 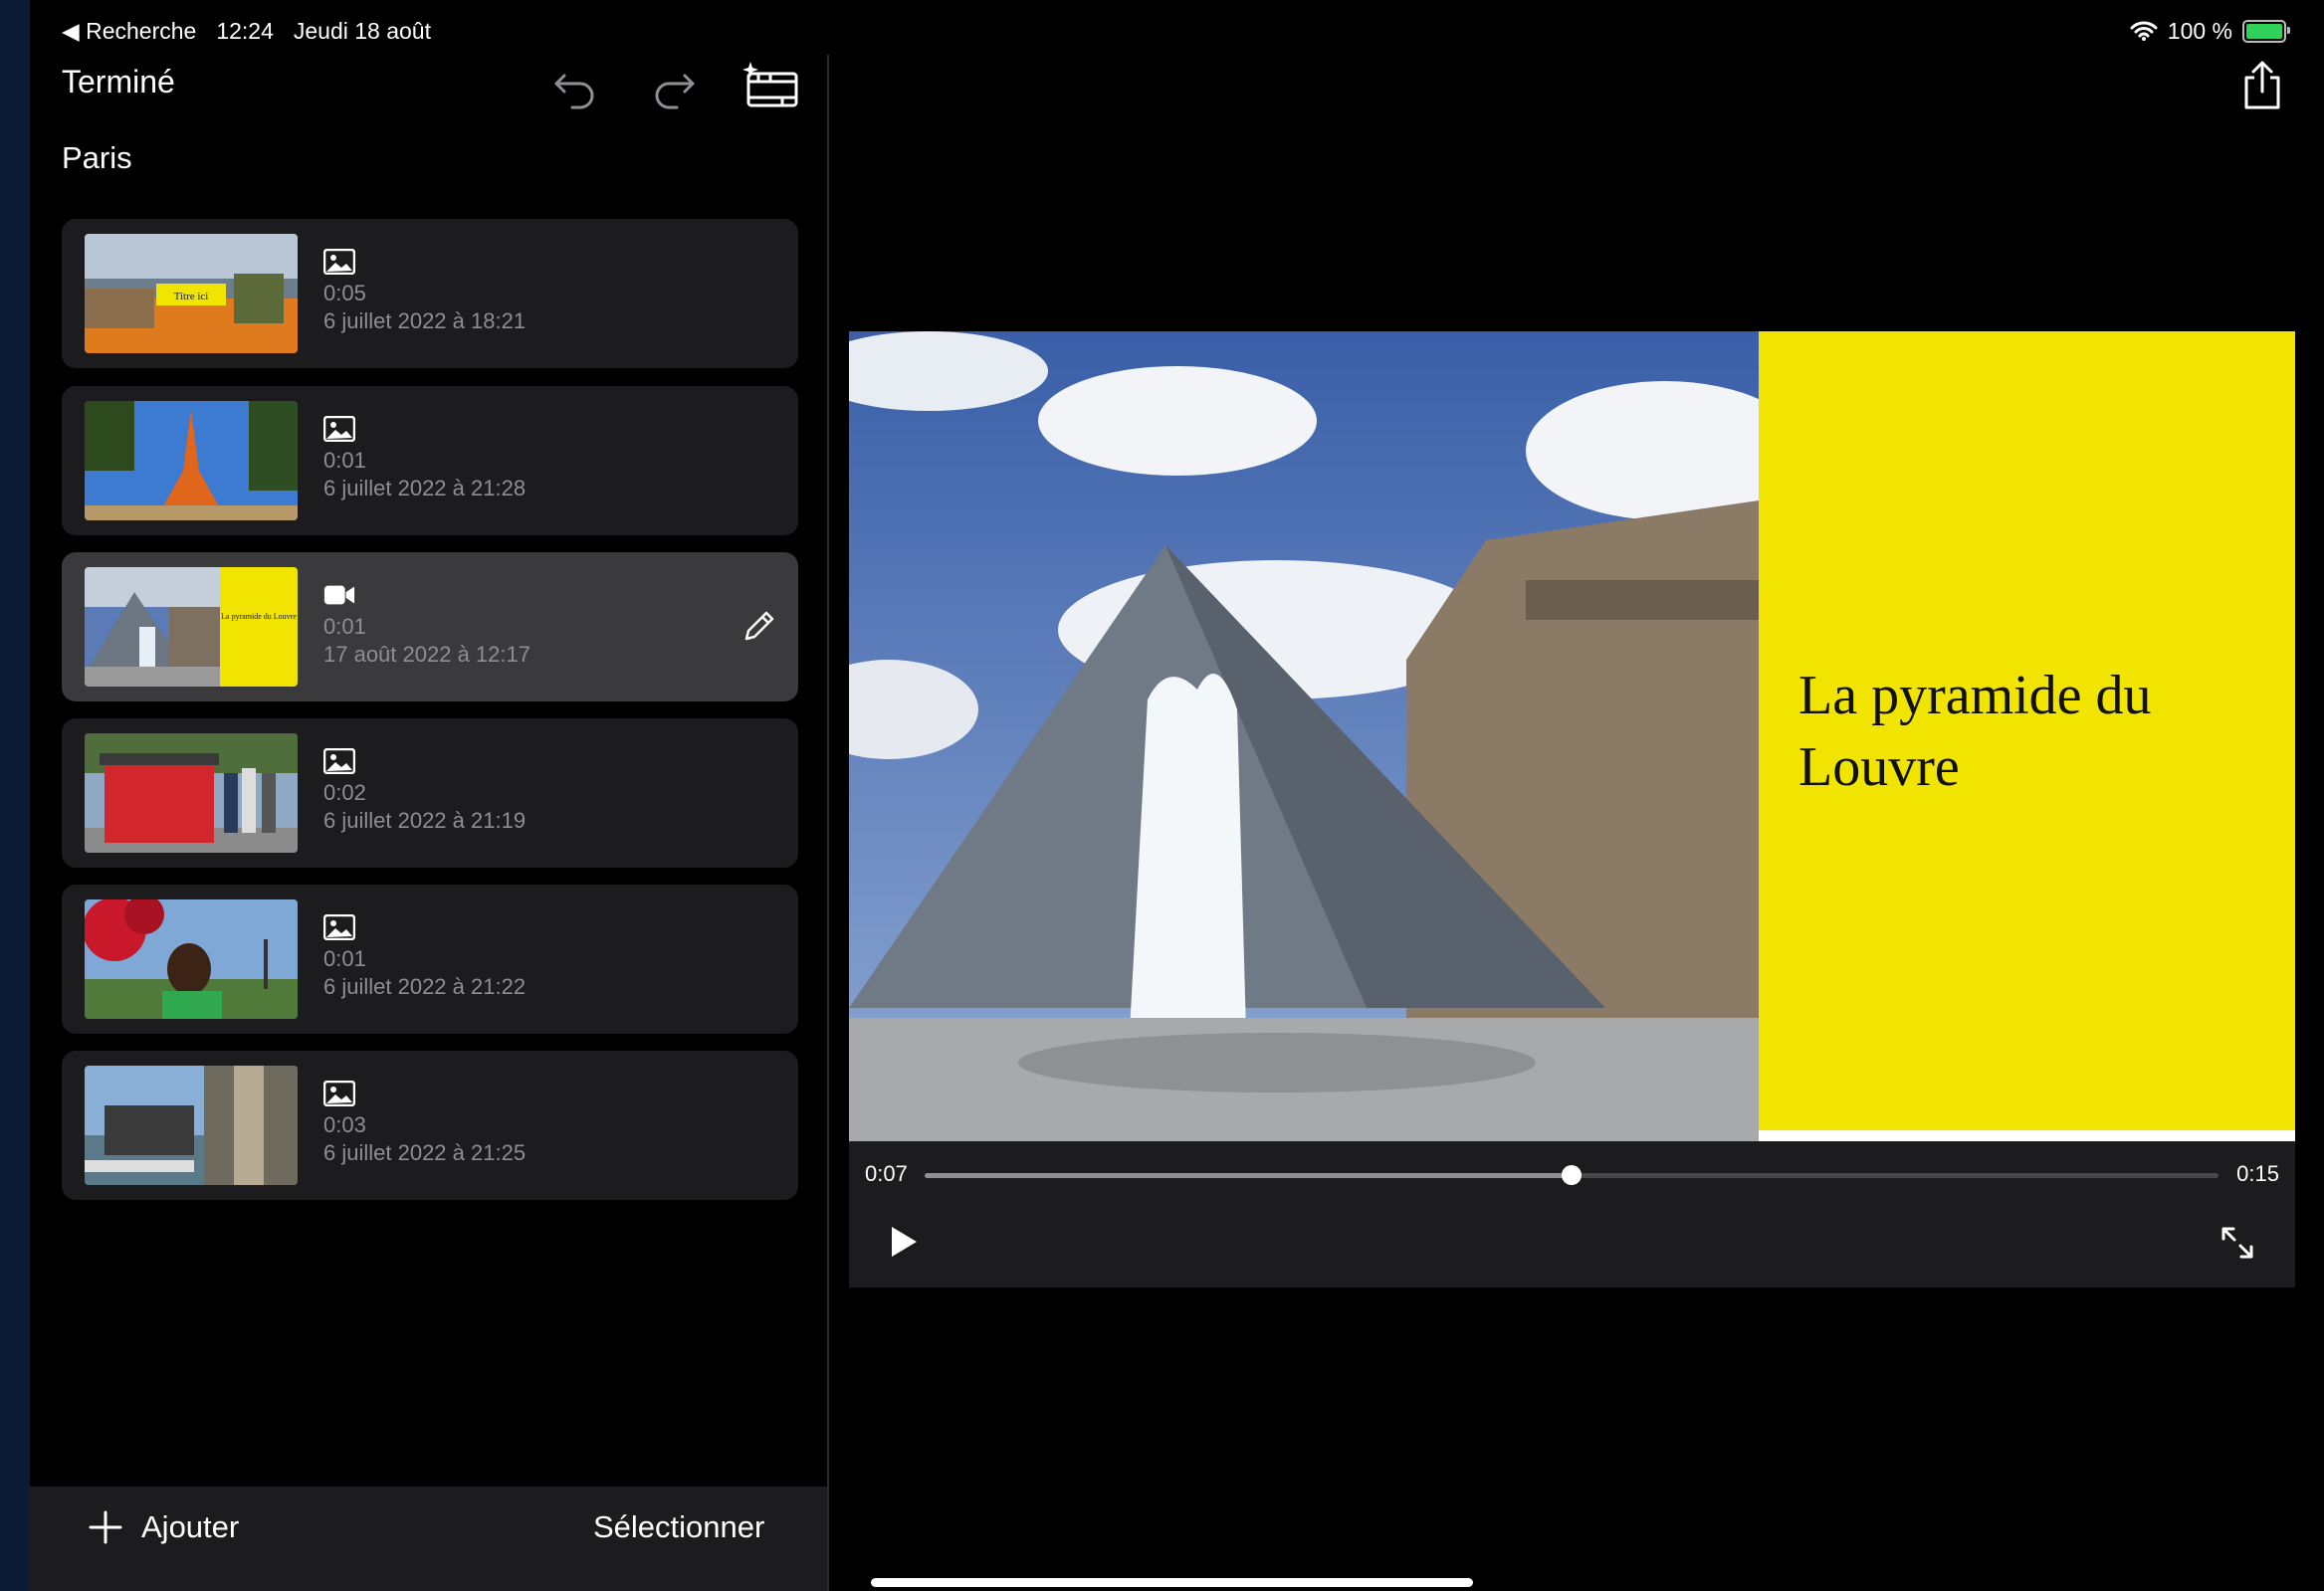 I want to click on title-card: La pyramide du Louvre, so click(x=2027, y=730).